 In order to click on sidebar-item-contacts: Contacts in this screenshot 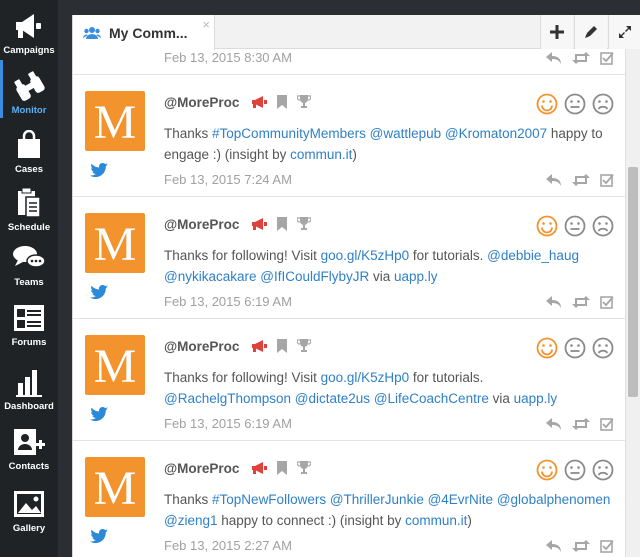, I will do `click(29, 445)`.